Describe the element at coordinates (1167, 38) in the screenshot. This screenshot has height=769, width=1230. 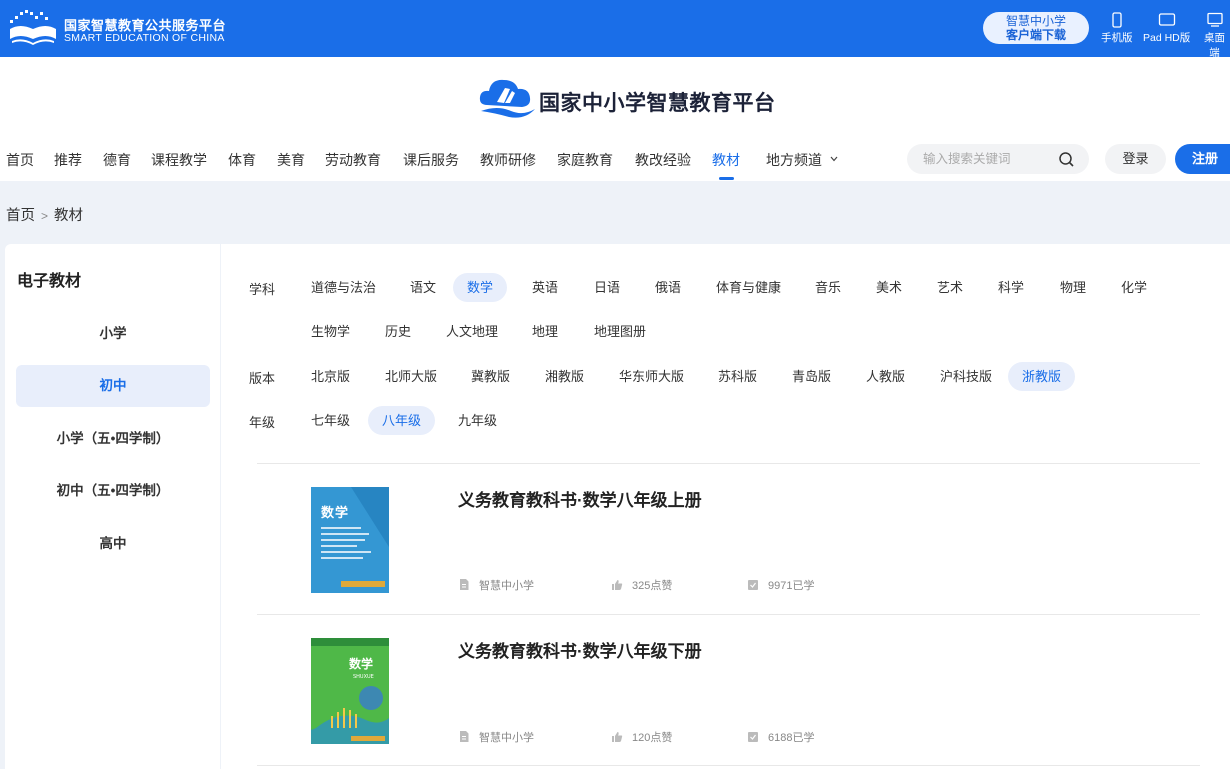
I see `pad-version-label: Pad HD版` at that location.